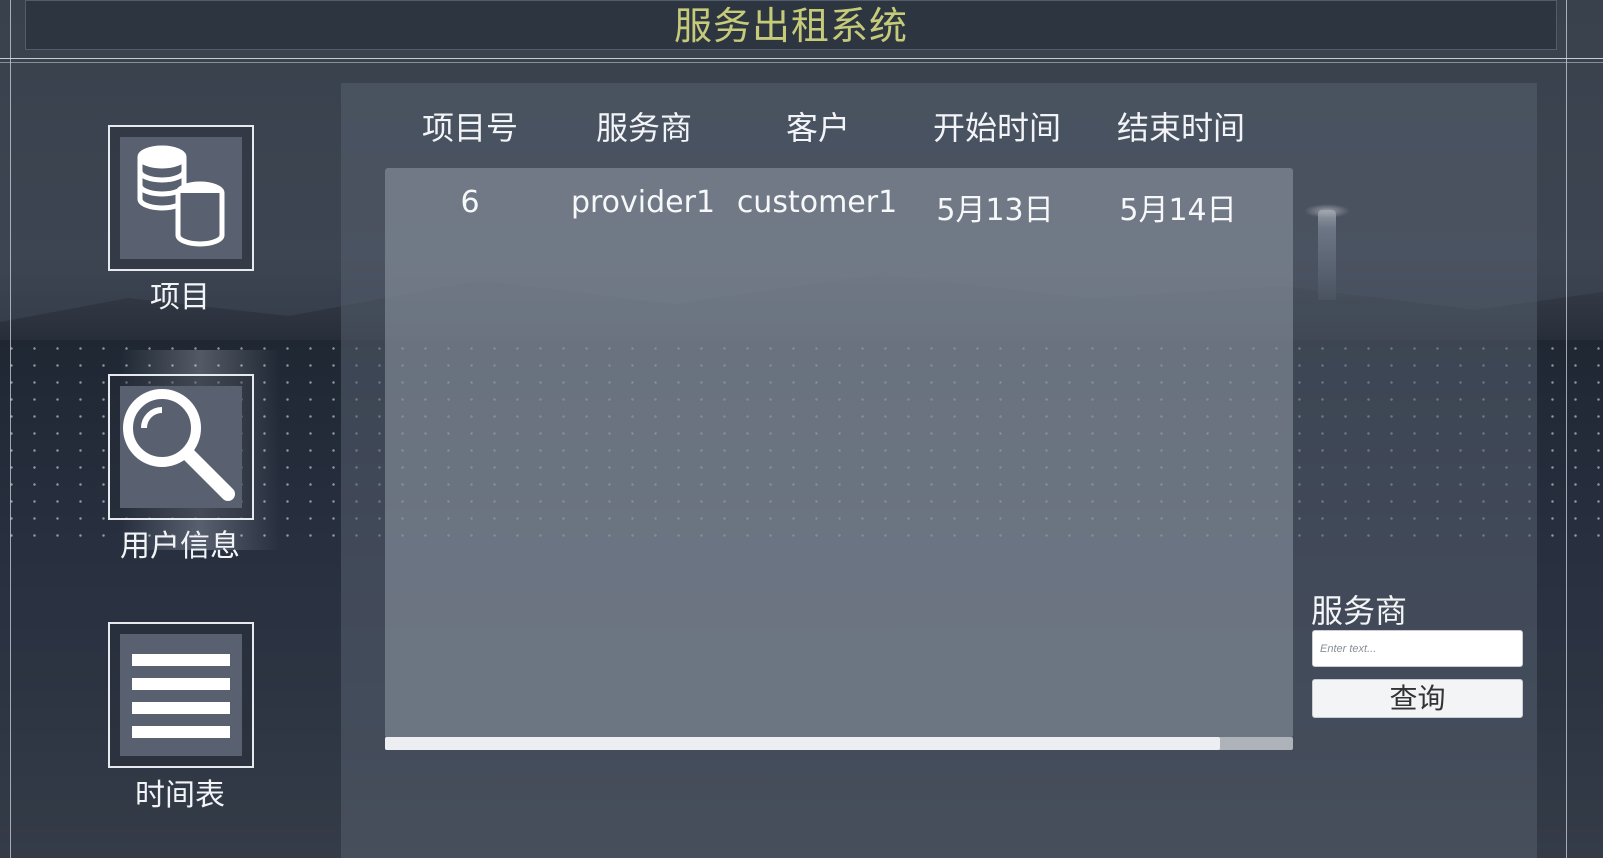  What do you see at coordinates (1180, 128) in the screenshot?
I see `column-header-end-time: 结束时间` at bounding box center [1180, 128].